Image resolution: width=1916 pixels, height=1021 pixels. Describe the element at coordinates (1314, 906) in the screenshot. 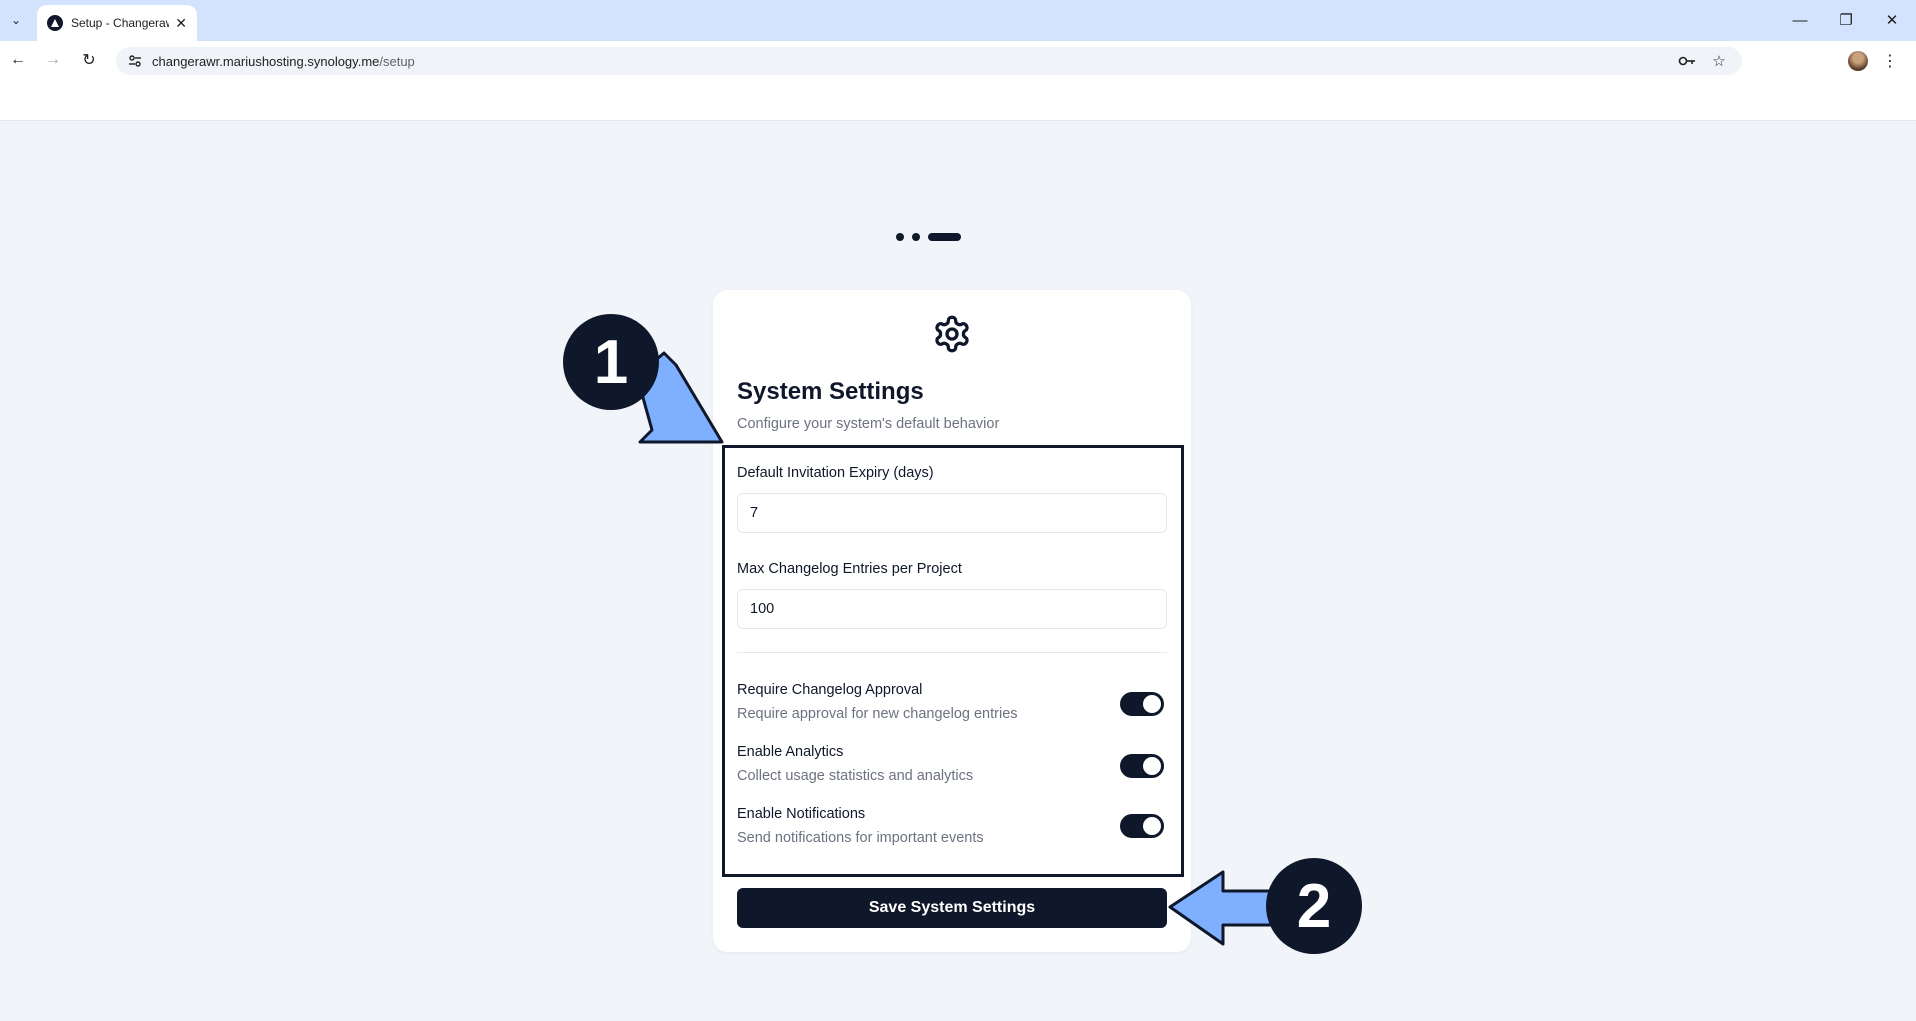

I see `annotation-badge-2: 2` at that location.